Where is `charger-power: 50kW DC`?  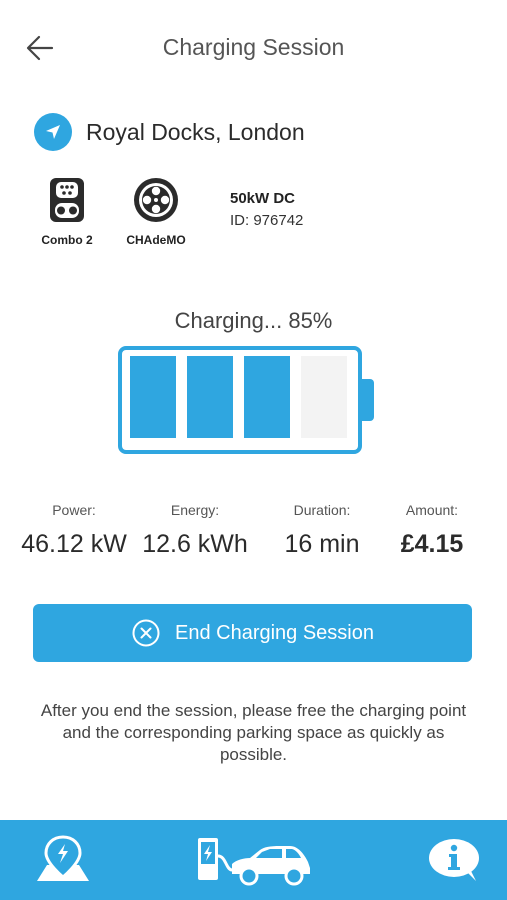 charger-power: 50kW DC is located at coordinates (263, 198).